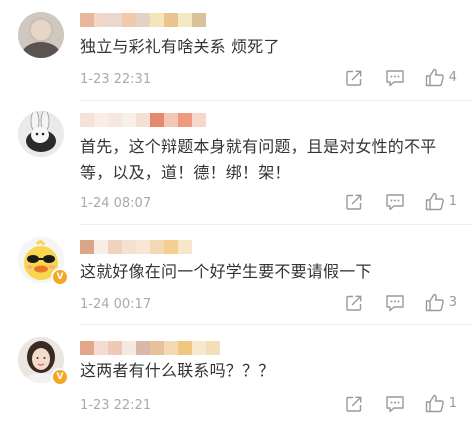 This screenshot has height=422, width=473. I want to click on comment-actions: 4, so click(401, 77).